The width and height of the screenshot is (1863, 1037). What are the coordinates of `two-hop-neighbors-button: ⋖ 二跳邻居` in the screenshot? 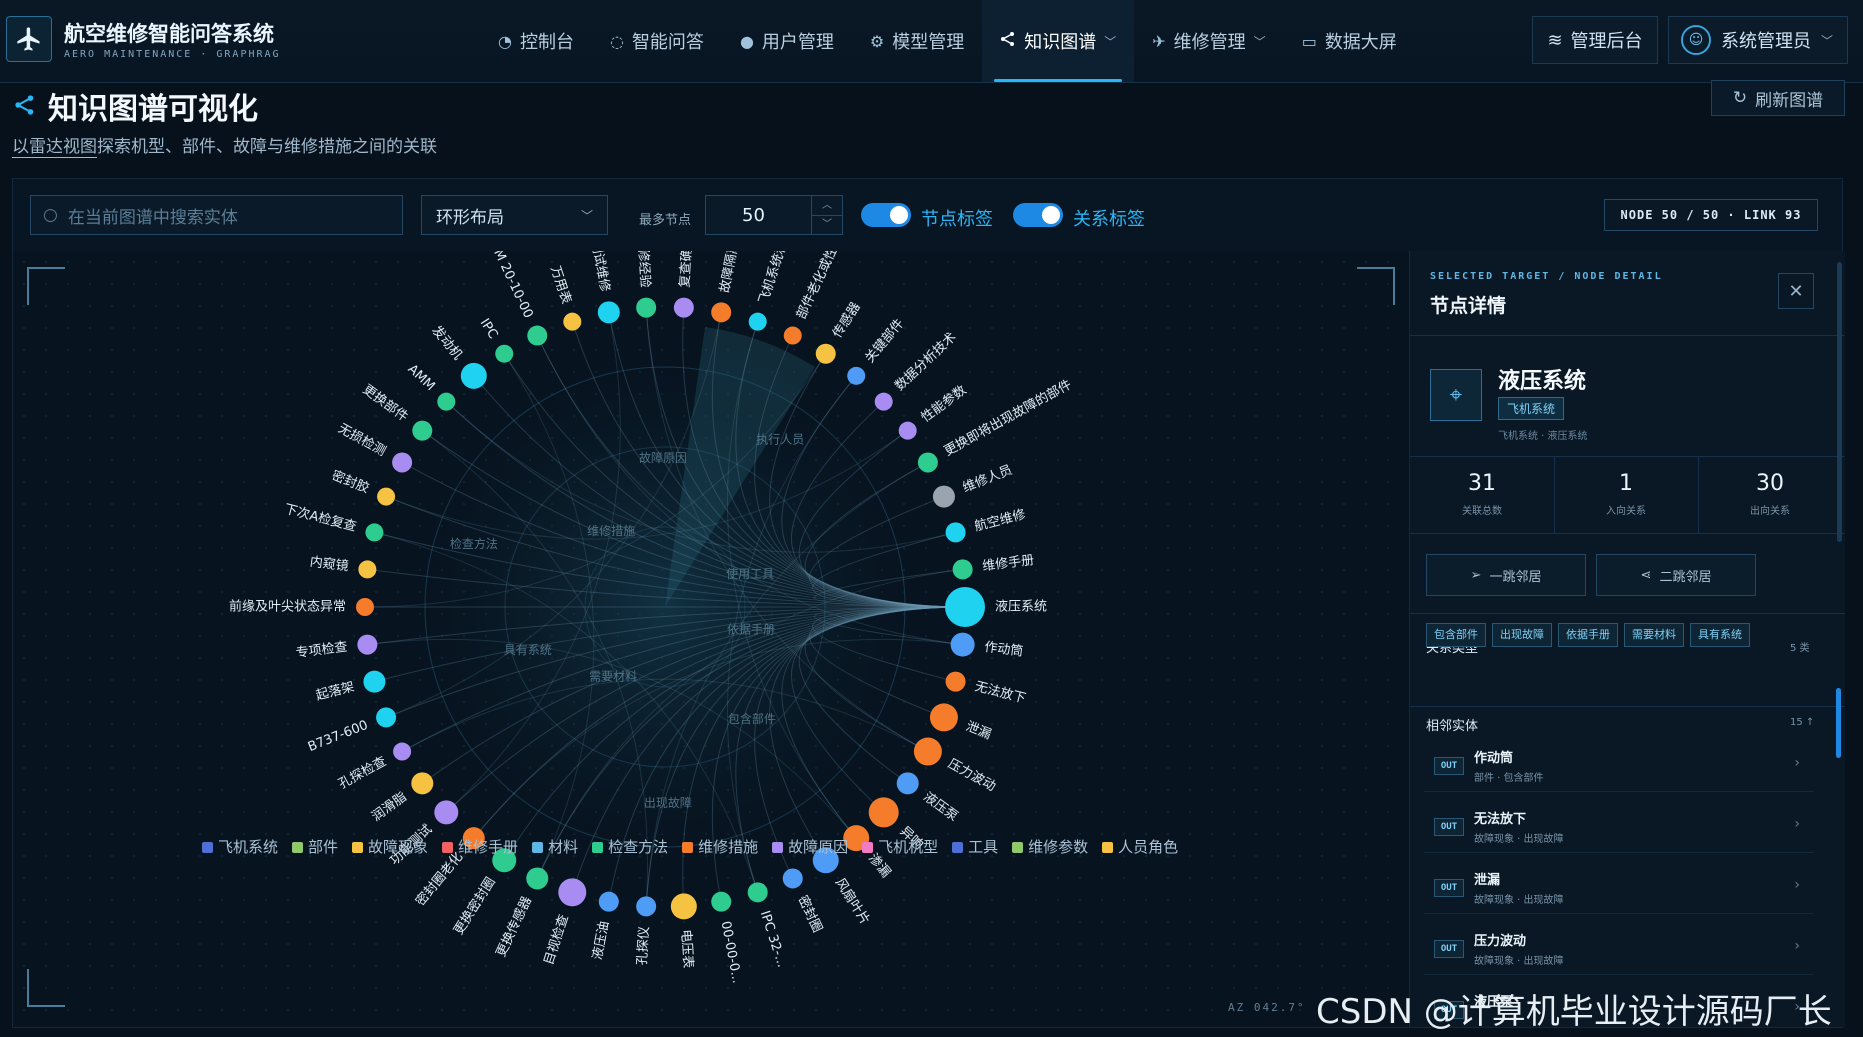 It's located at (1676, 575).